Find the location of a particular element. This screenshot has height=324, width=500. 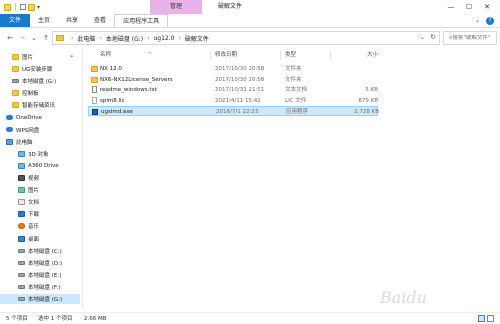

properties-icon is located at coordinates (23, 7).